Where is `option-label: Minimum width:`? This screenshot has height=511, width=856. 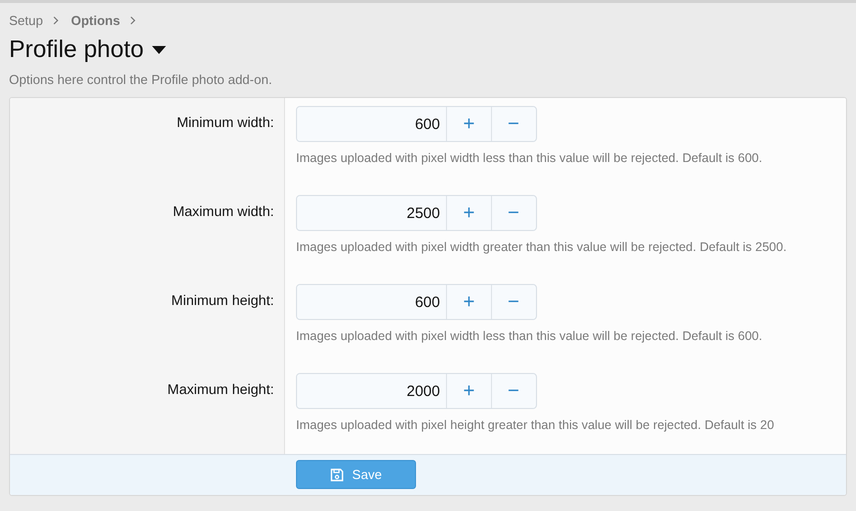 option-label: Minimum width: is located at coordinates (147, 142).